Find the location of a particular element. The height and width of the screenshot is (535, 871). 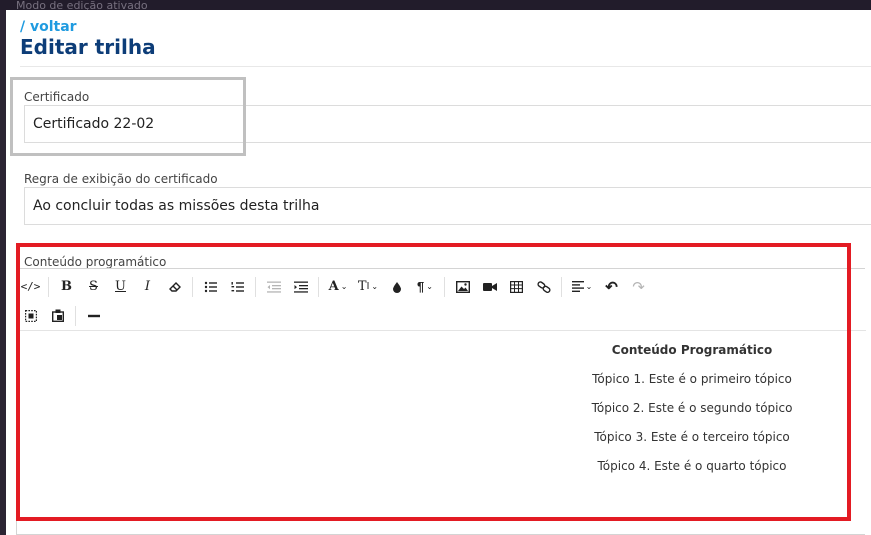

display-rule-label: Regra de exibição do certificado is located at coordinates (121, 179).